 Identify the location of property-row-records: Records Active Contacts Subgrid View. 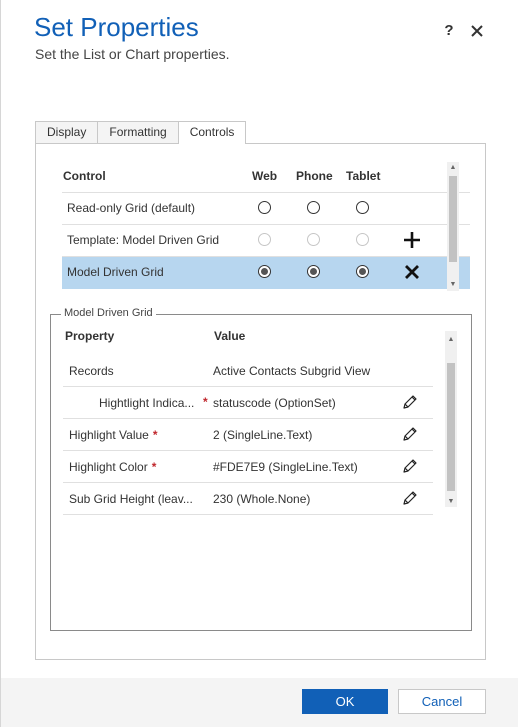
(248, 371).